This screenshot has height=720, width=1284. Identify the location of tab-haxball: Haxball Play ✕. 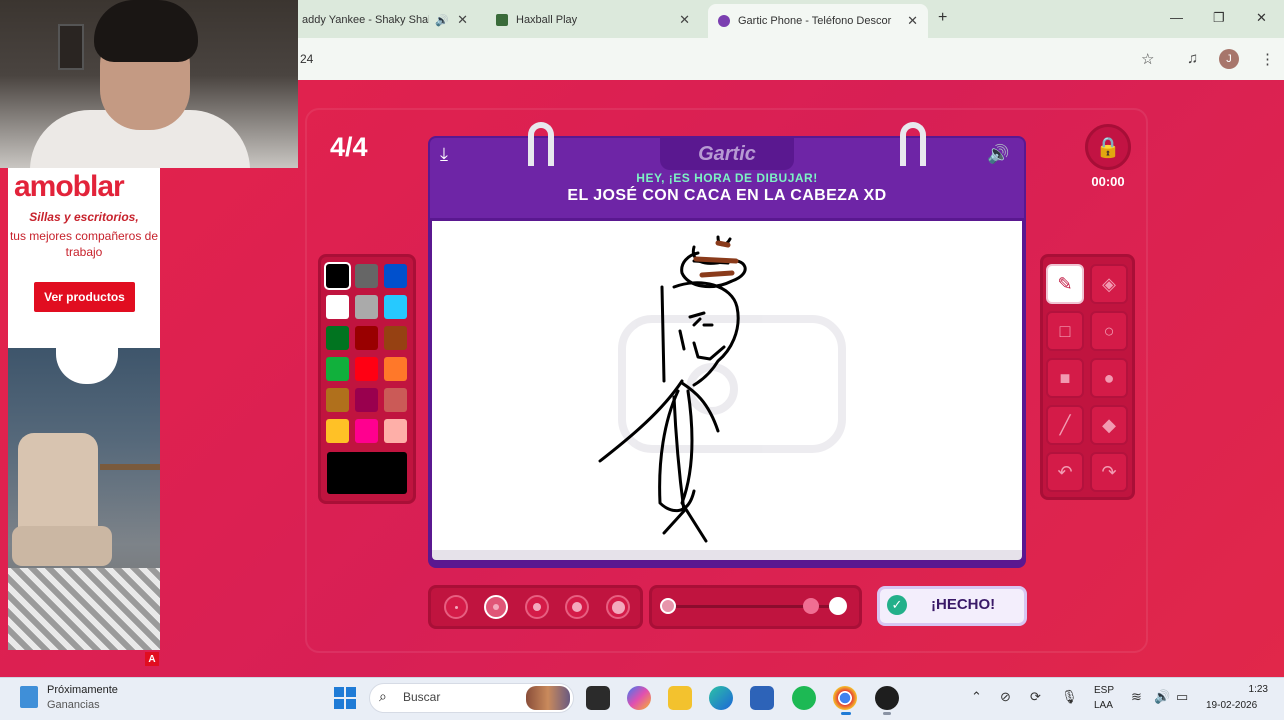
(593, 20).